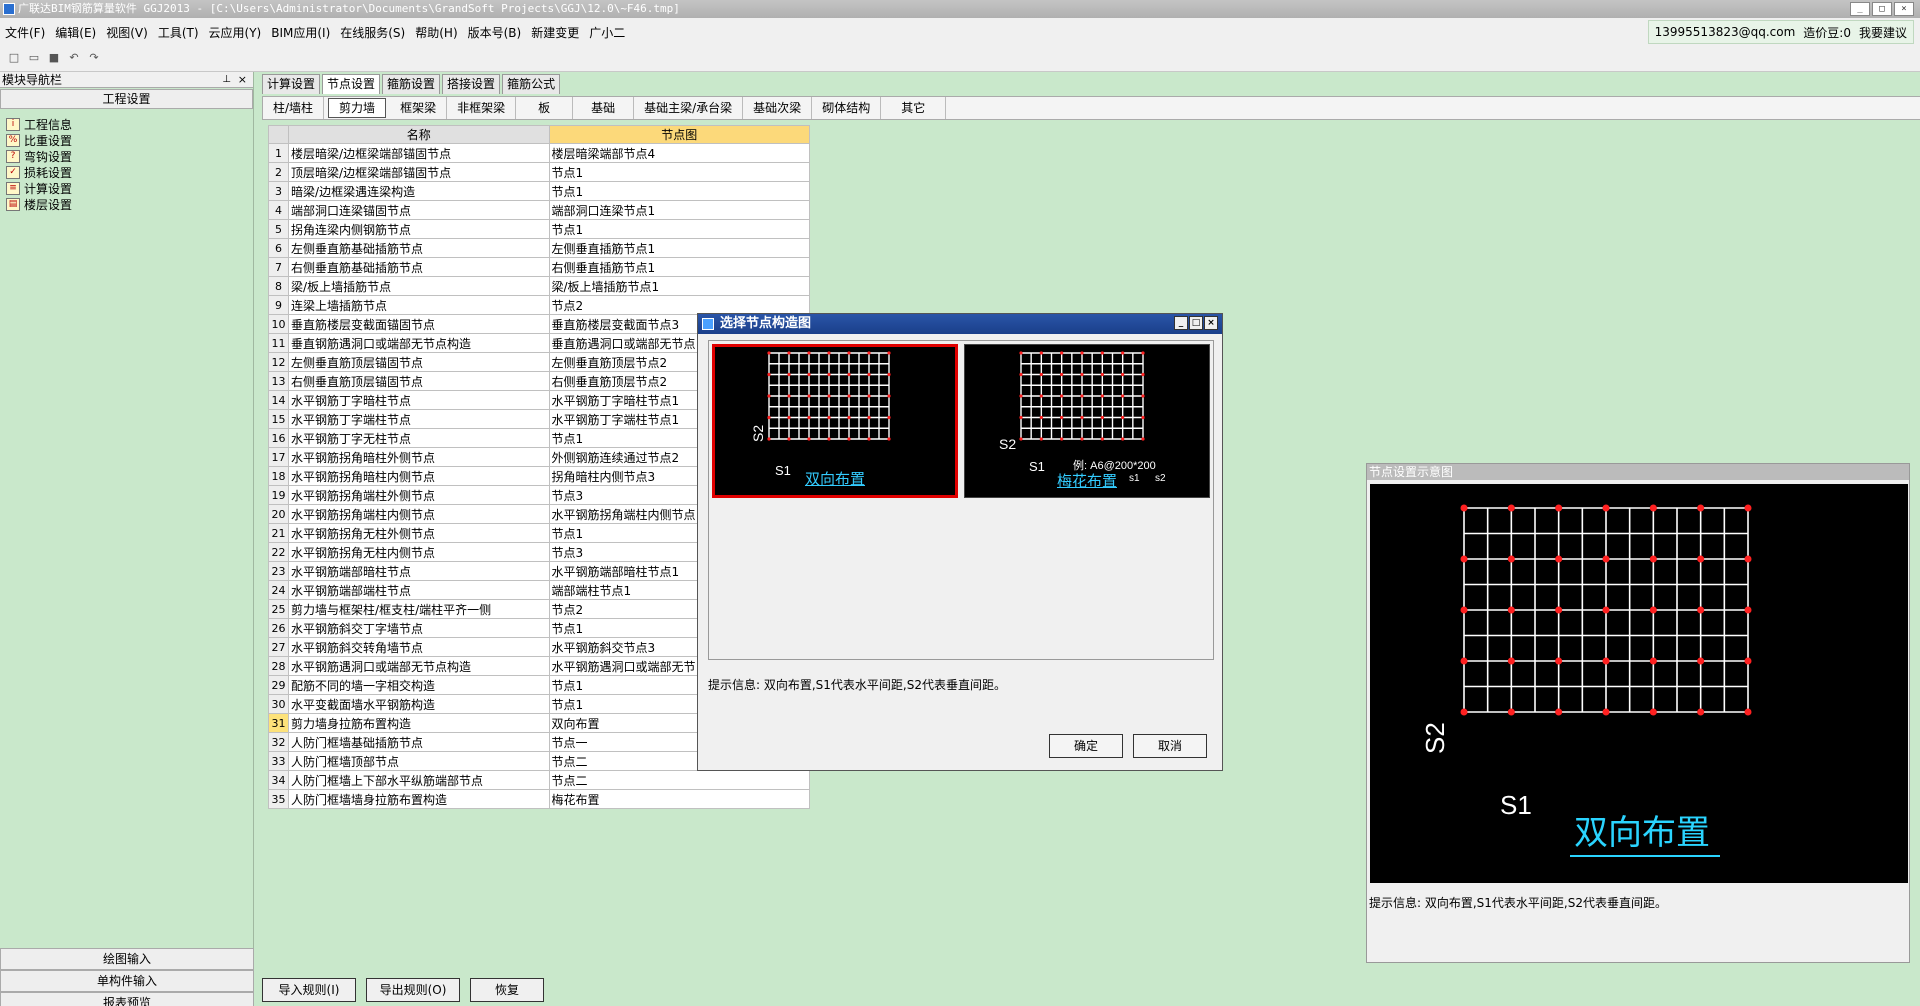 The width and height of the screenshot is (1920, 1006). I want to click on node-name-cell: 水平钢筋拐角无柱外侧节点, so click(419, 533).